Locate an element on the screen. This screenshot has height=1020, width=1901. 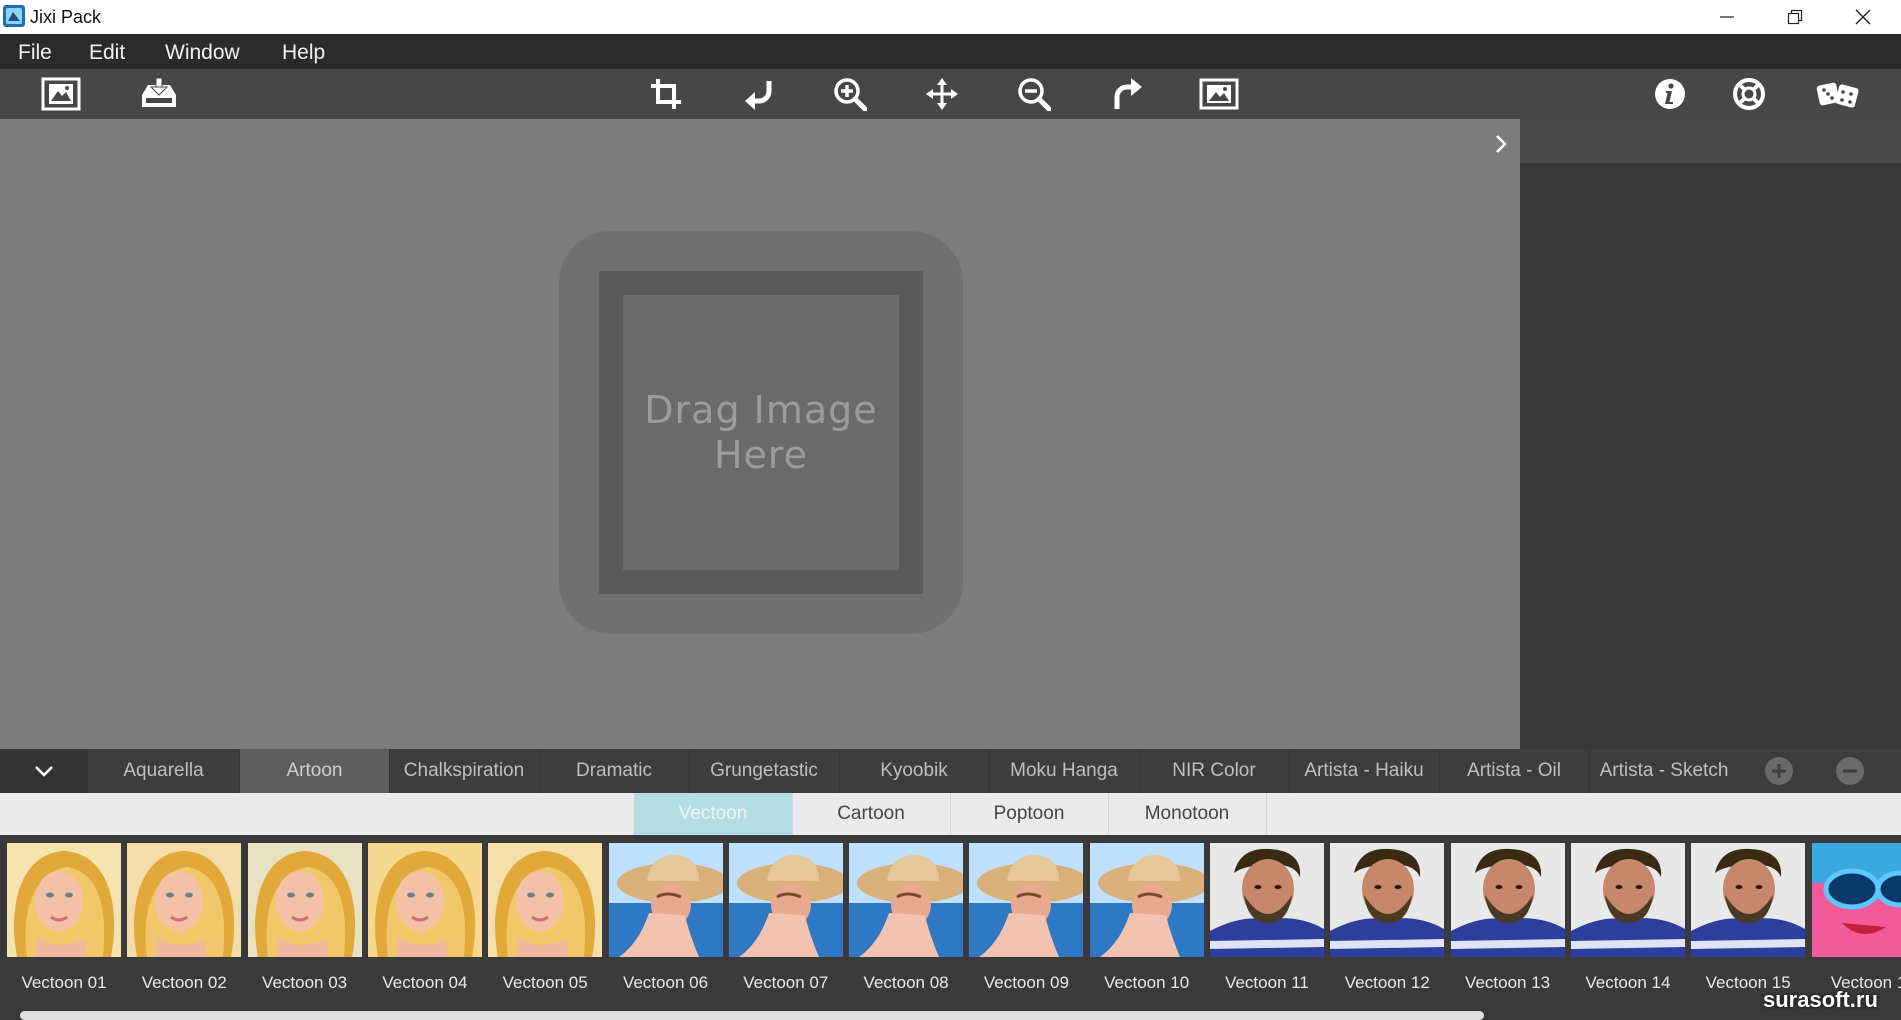
preset-label: Vectoon 01 is located at coordinates (64, 982).